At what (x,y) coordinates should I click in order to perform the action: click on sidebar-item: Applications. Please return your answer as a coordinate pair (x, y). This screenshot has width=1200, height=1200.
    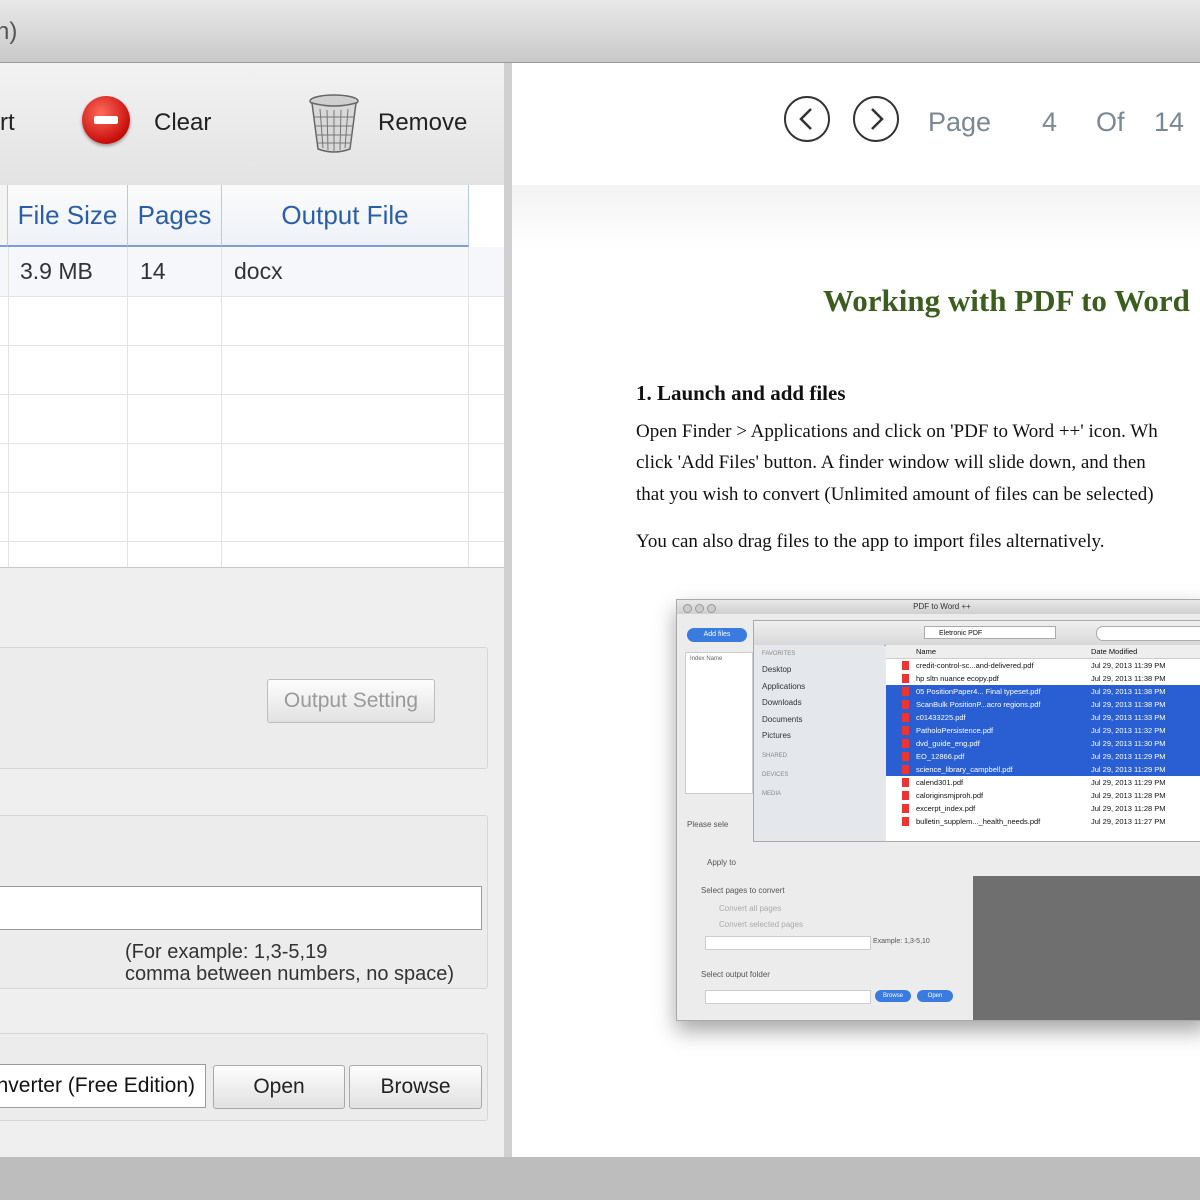
    Looking at the image, I should click on (784, 686).